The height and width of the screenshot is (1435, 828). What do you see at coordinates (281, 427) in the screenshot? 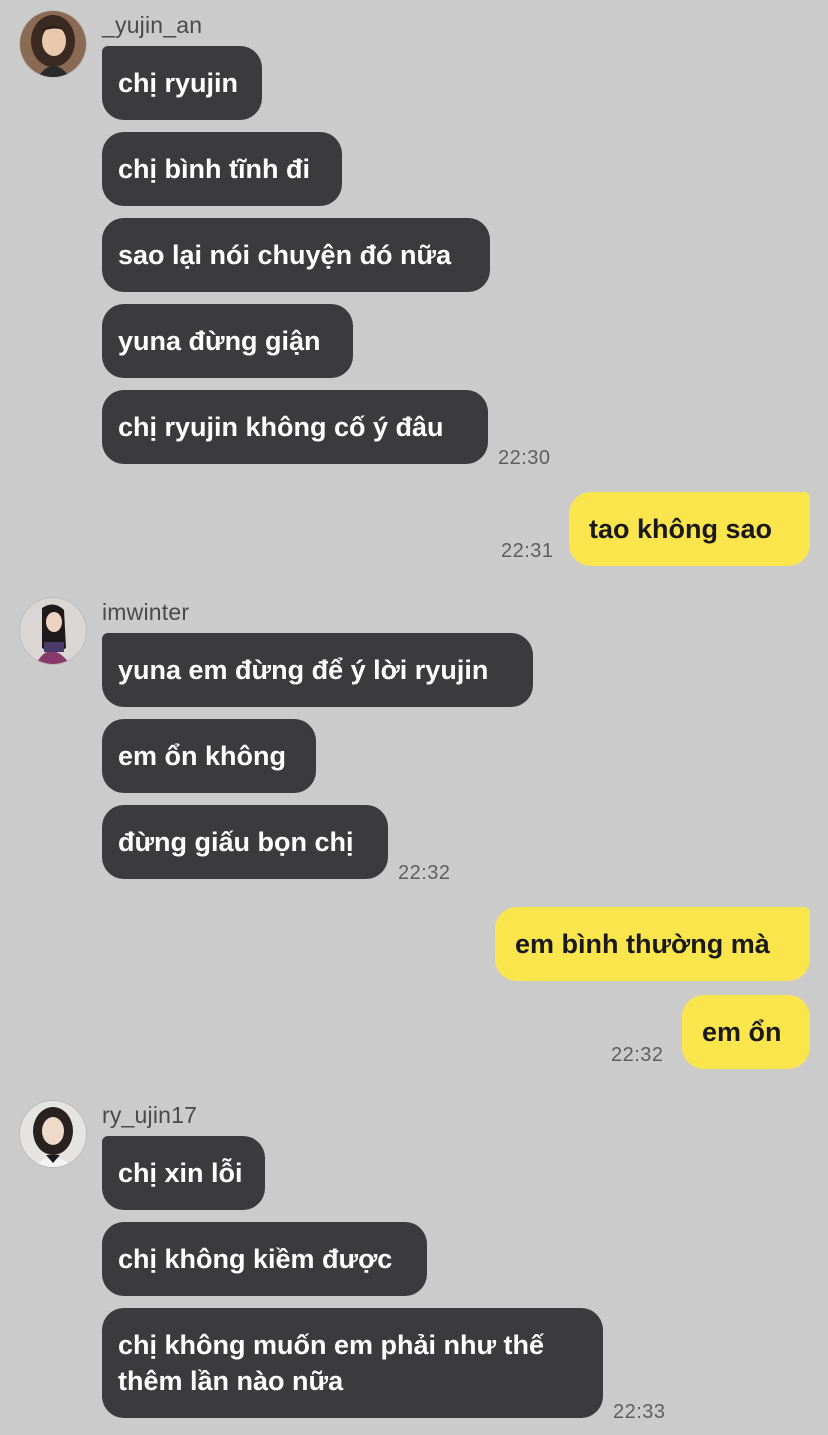
I see `message-text: chị ryujin không cố ý đâu` at bounding box center [281, 427].